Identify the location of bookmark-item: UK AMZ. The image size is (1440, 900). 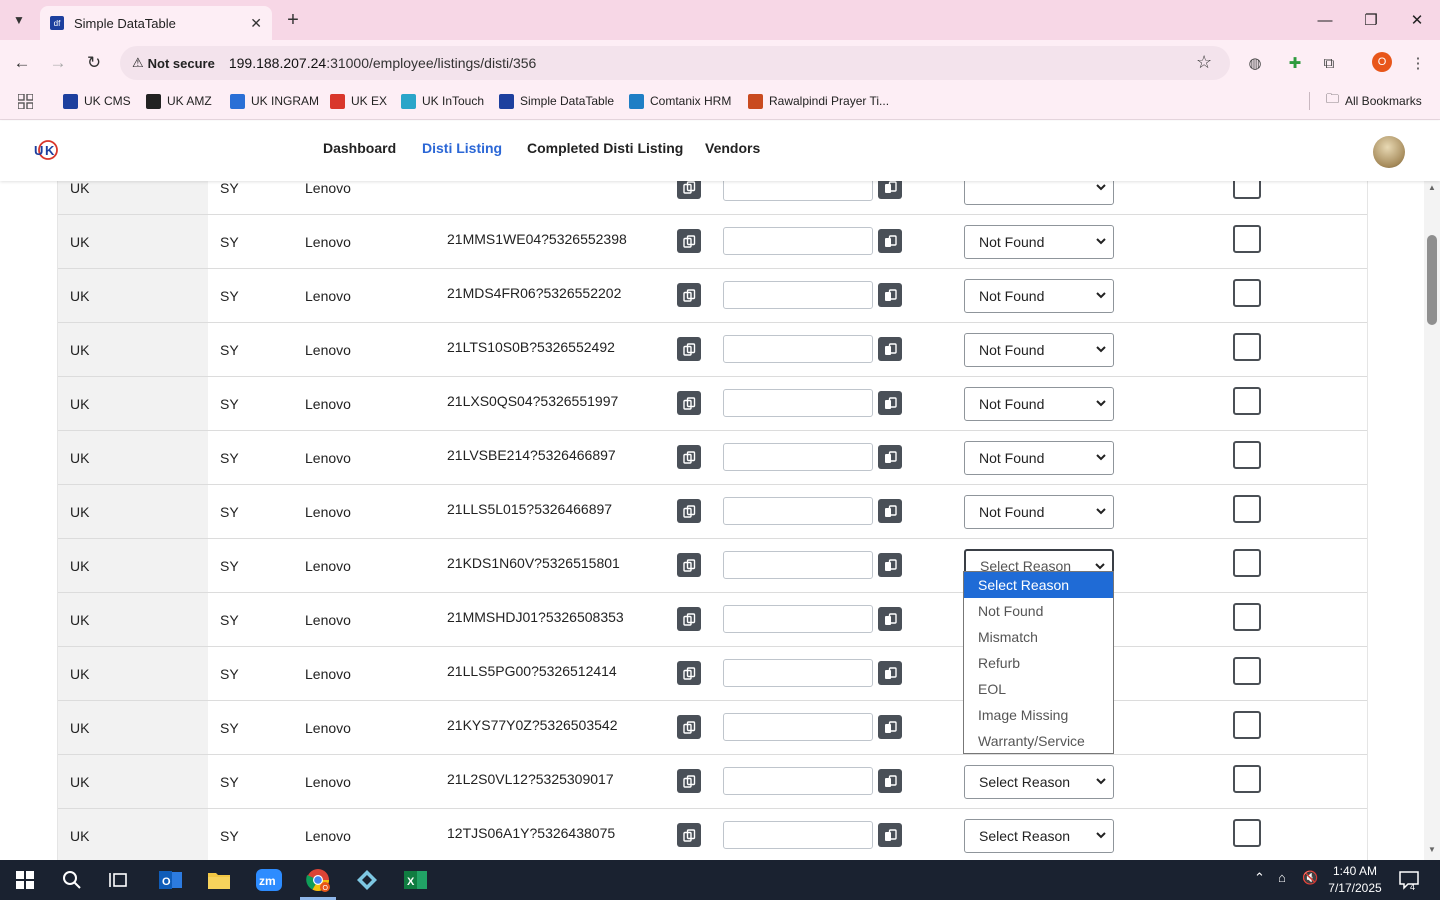
(179, 101).